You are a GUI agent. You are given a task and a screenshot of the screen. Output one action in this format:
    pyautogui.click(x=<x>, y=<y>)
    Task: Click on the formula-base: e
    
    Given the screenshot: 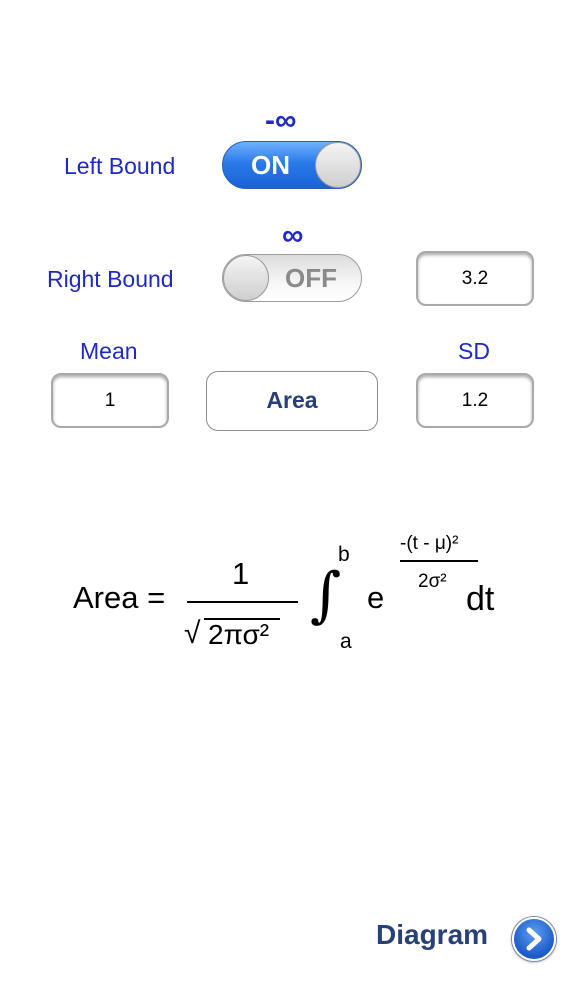 What is the action you would take?
    pyautogui.click(x=376, y=597)
    